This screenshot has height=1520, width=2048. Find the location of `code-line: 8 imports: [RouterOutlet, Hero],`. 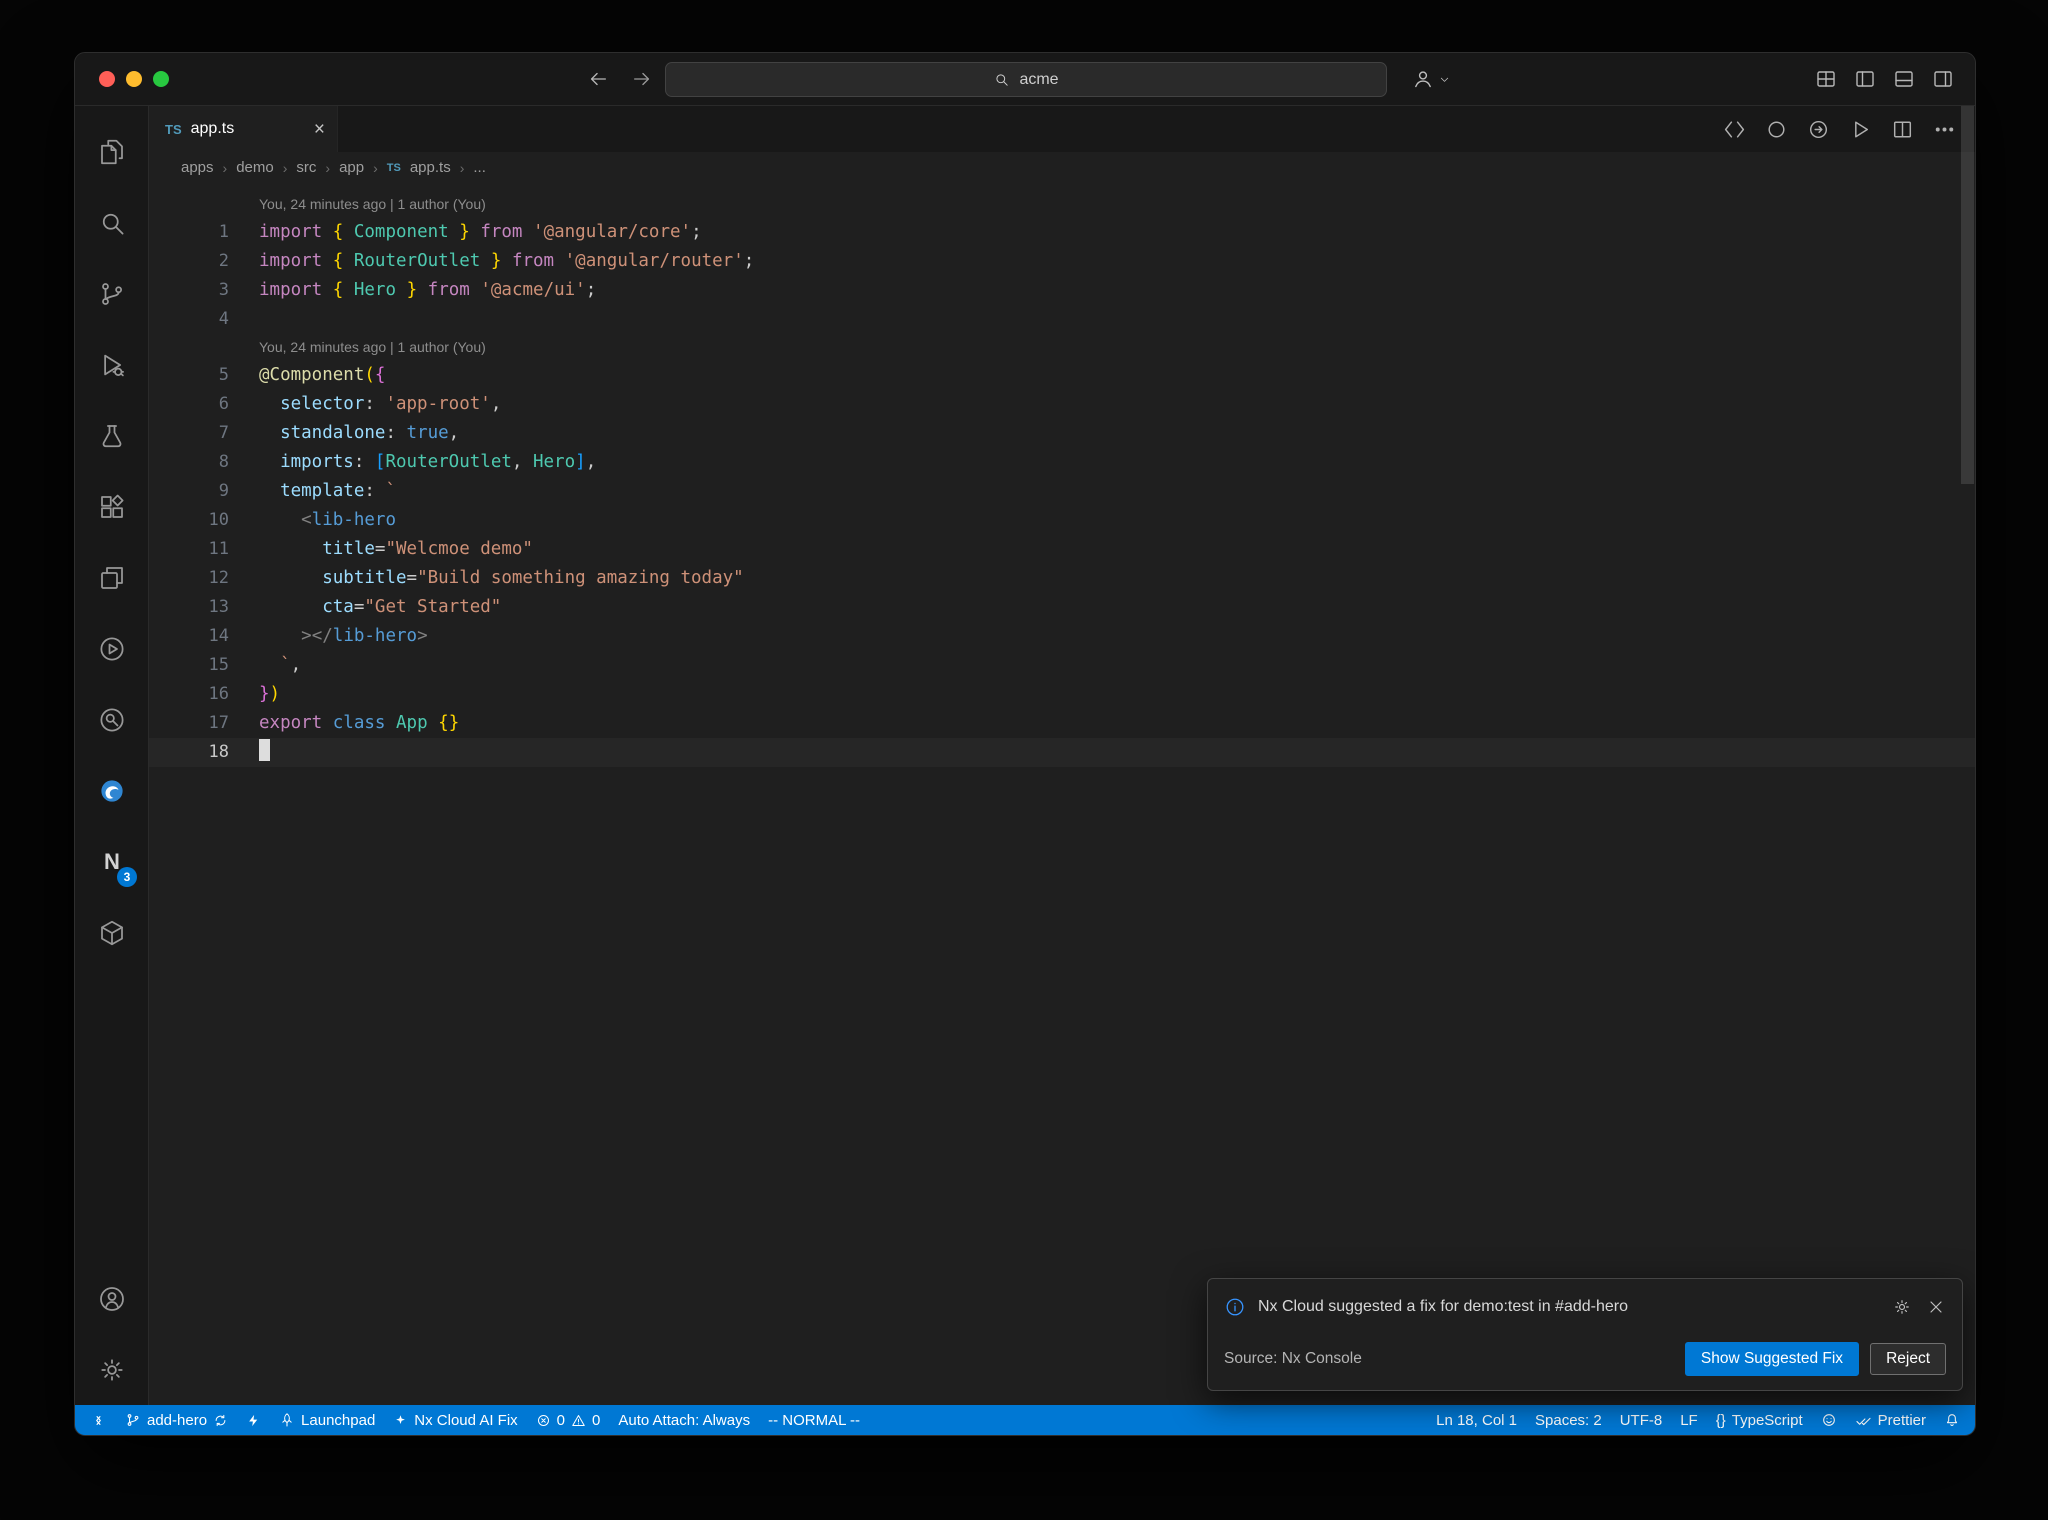

code-line: 8 imports: [RouterOutlet, Hero], is located at coordinates (1062, 462).